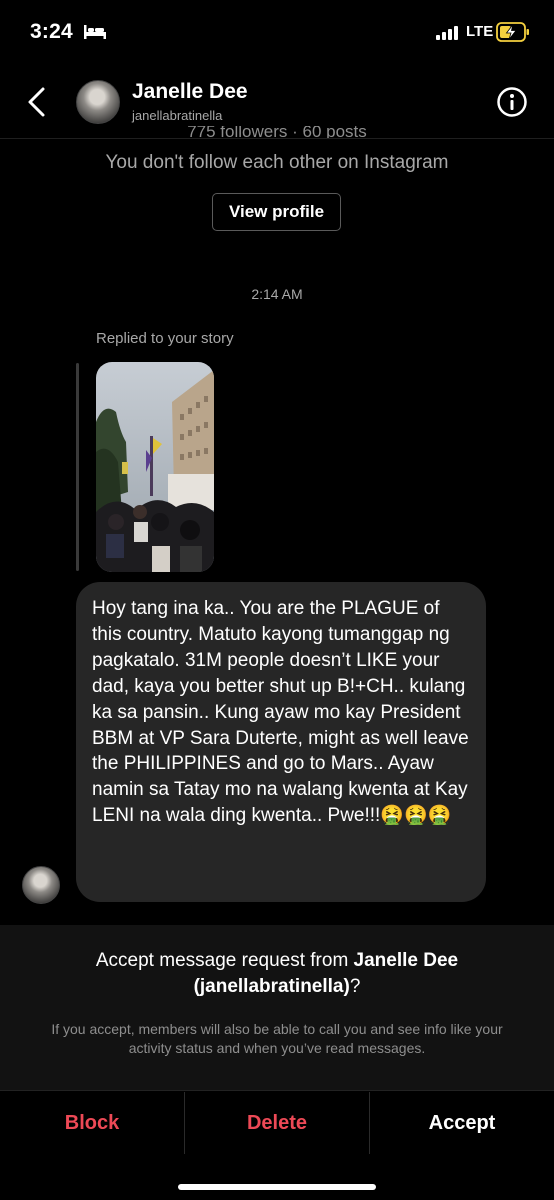 The image size is (554, 1200). What do you see at coordinates (277, 1187) in the screenshot?
I see `home-indicator` at bounding box center [277, 1187].